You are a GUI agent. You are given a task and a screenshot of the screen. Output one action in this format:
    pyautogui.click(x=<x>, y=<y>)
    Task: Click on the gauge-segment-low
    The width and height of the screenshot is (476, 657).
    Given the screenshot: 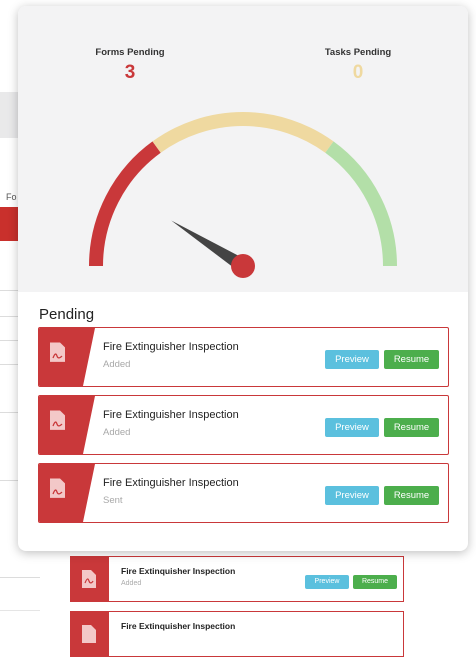 What is the action you would take?
    pyautogui.click(x=125, y=204)
    